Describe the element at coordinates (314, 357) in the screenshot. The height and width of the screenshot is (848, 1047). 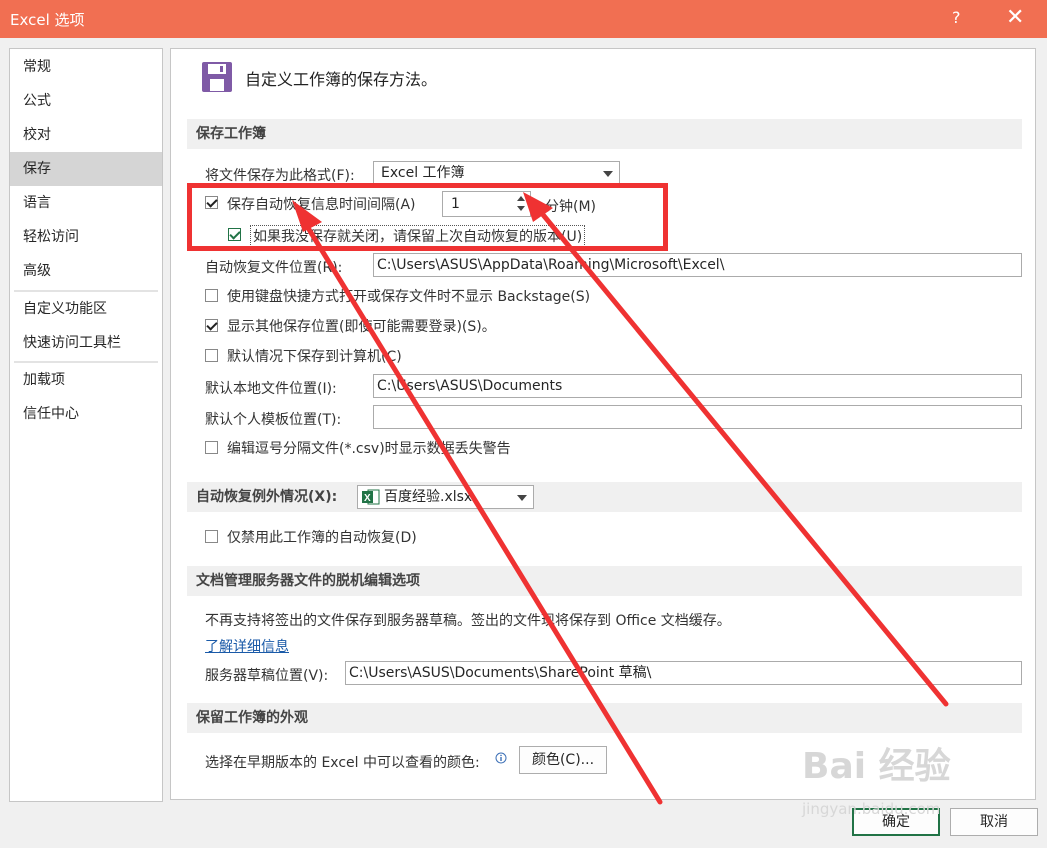
I see `save-to-computer-label: 默认情况下保存到计算机(C)` at that location.